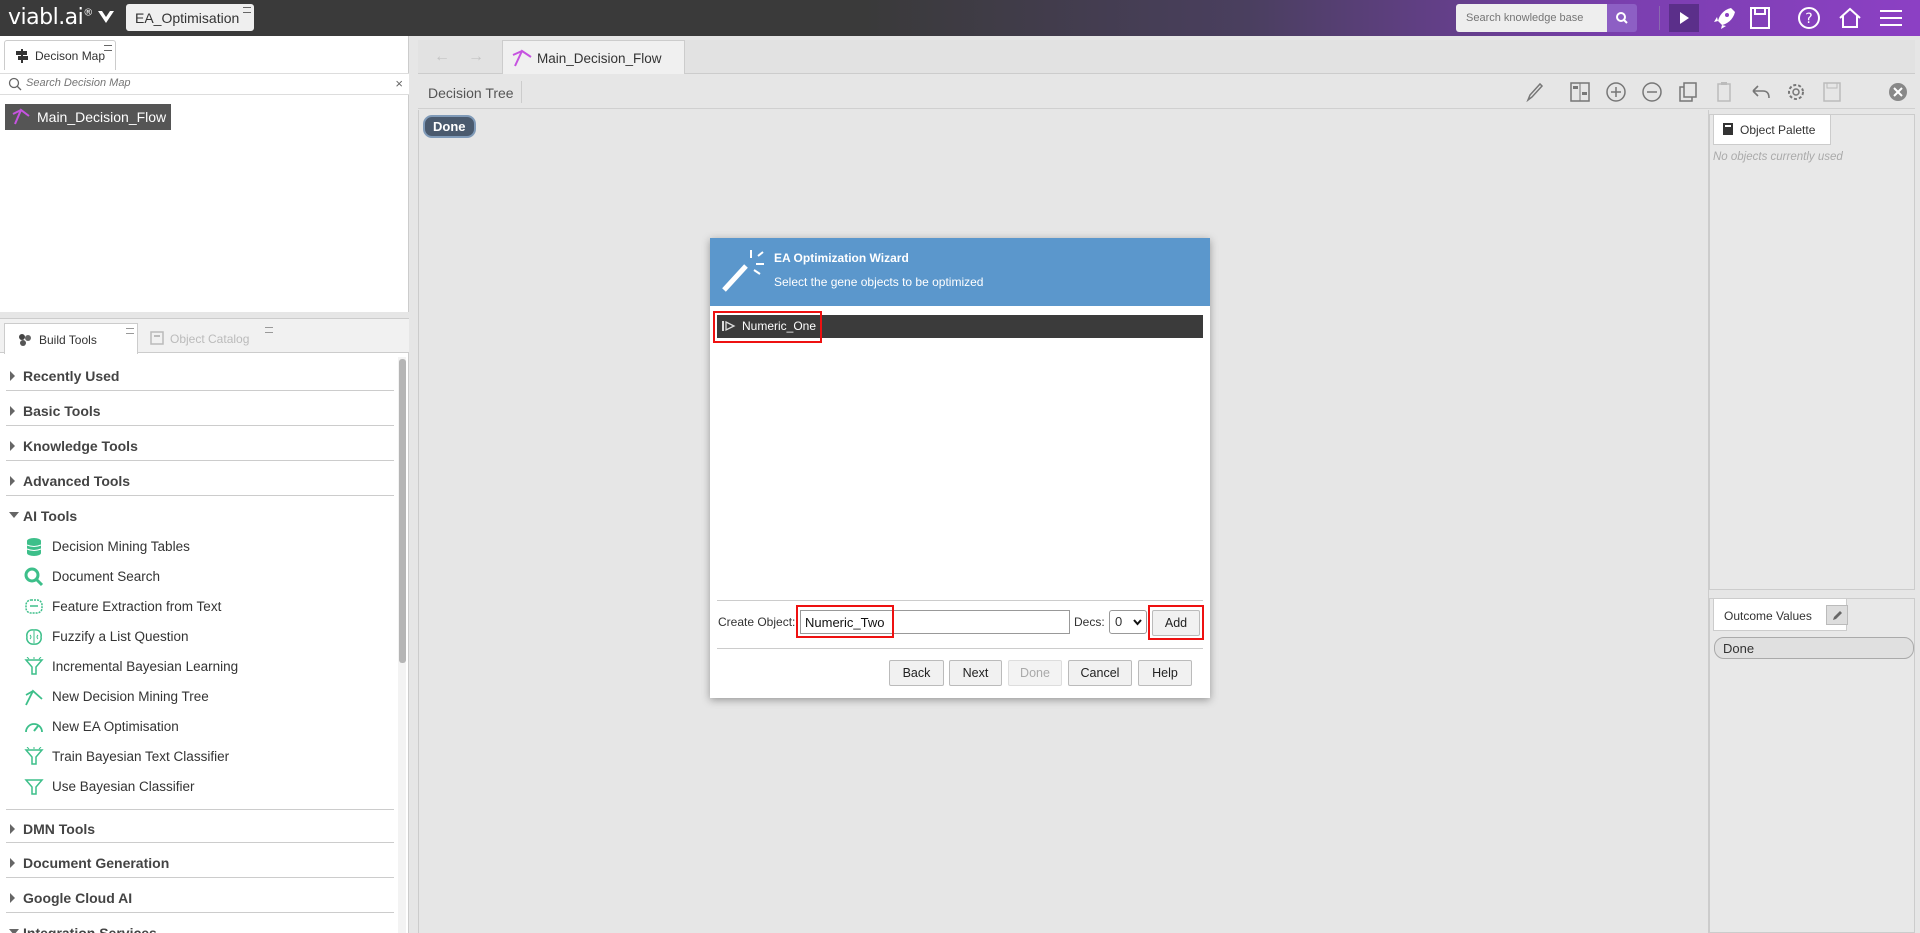 The width and height of the screenshot is (1920, 933). Describe the element at coordinates (399, 83) in the screenshot. I see `clear-search-icon: ×` at that location.